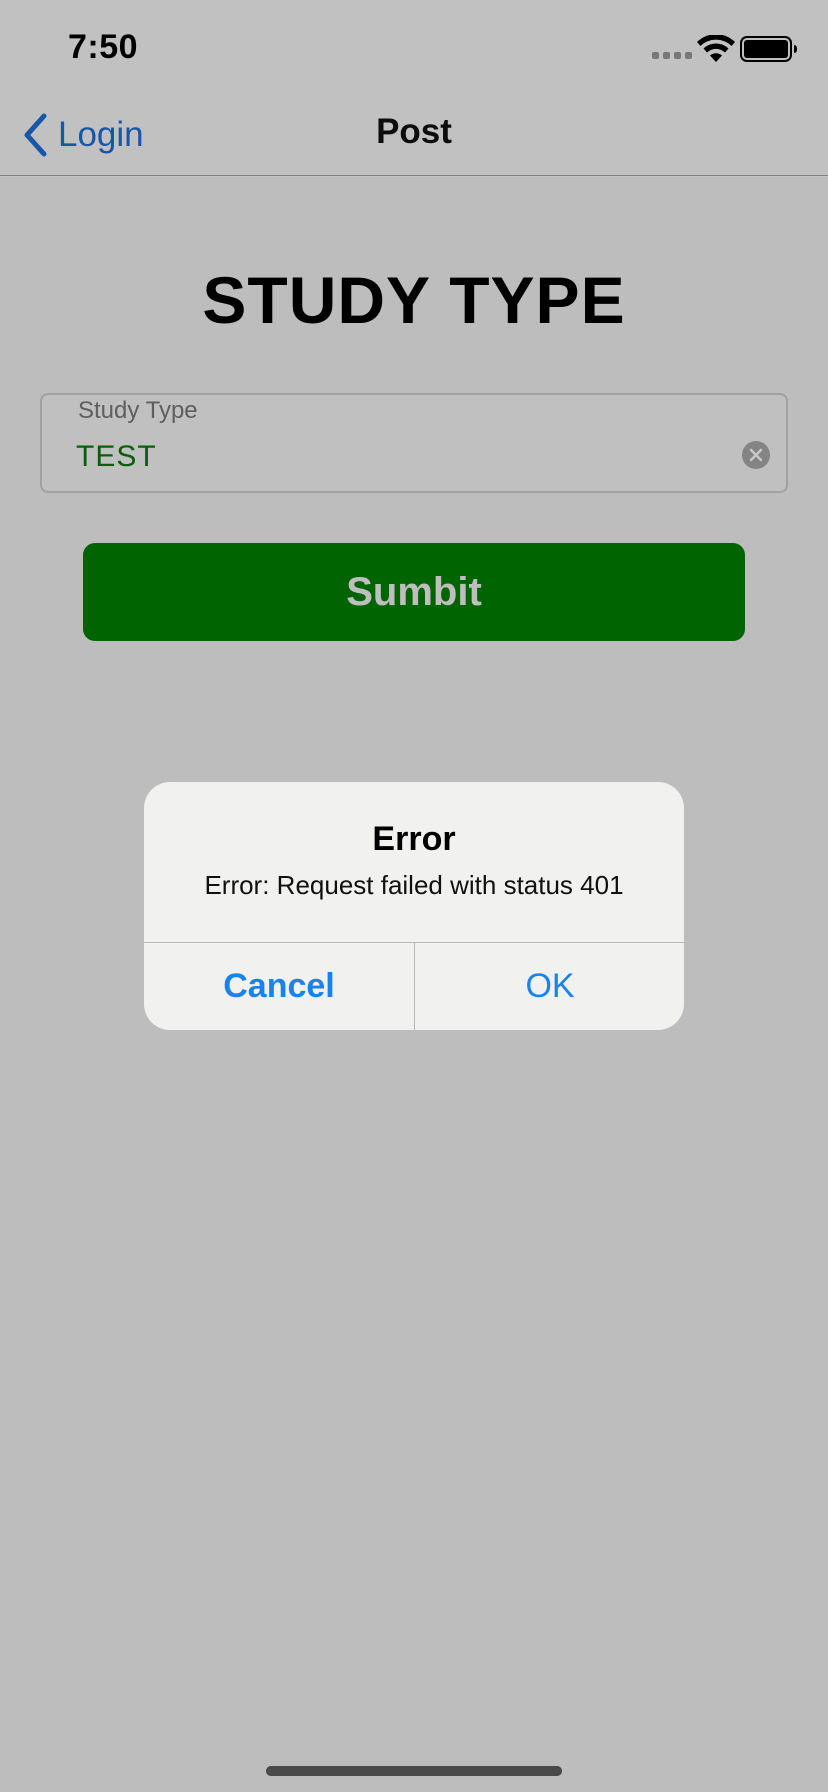  What do you see at coordinates (549, 986) in the screenshot?
I see `alert-ok-button: OK` at bounding box center [549, 986].